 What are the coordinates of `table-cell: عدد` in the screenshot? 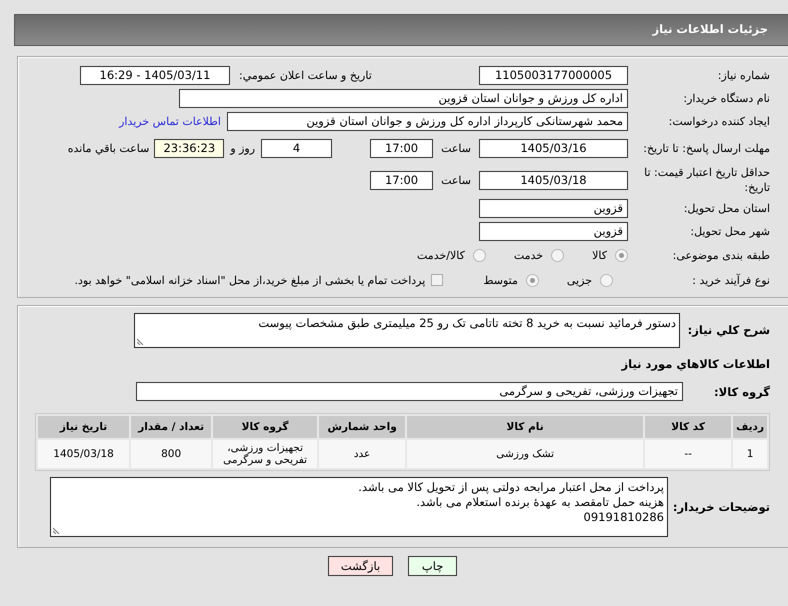 It's located at (362, 454).